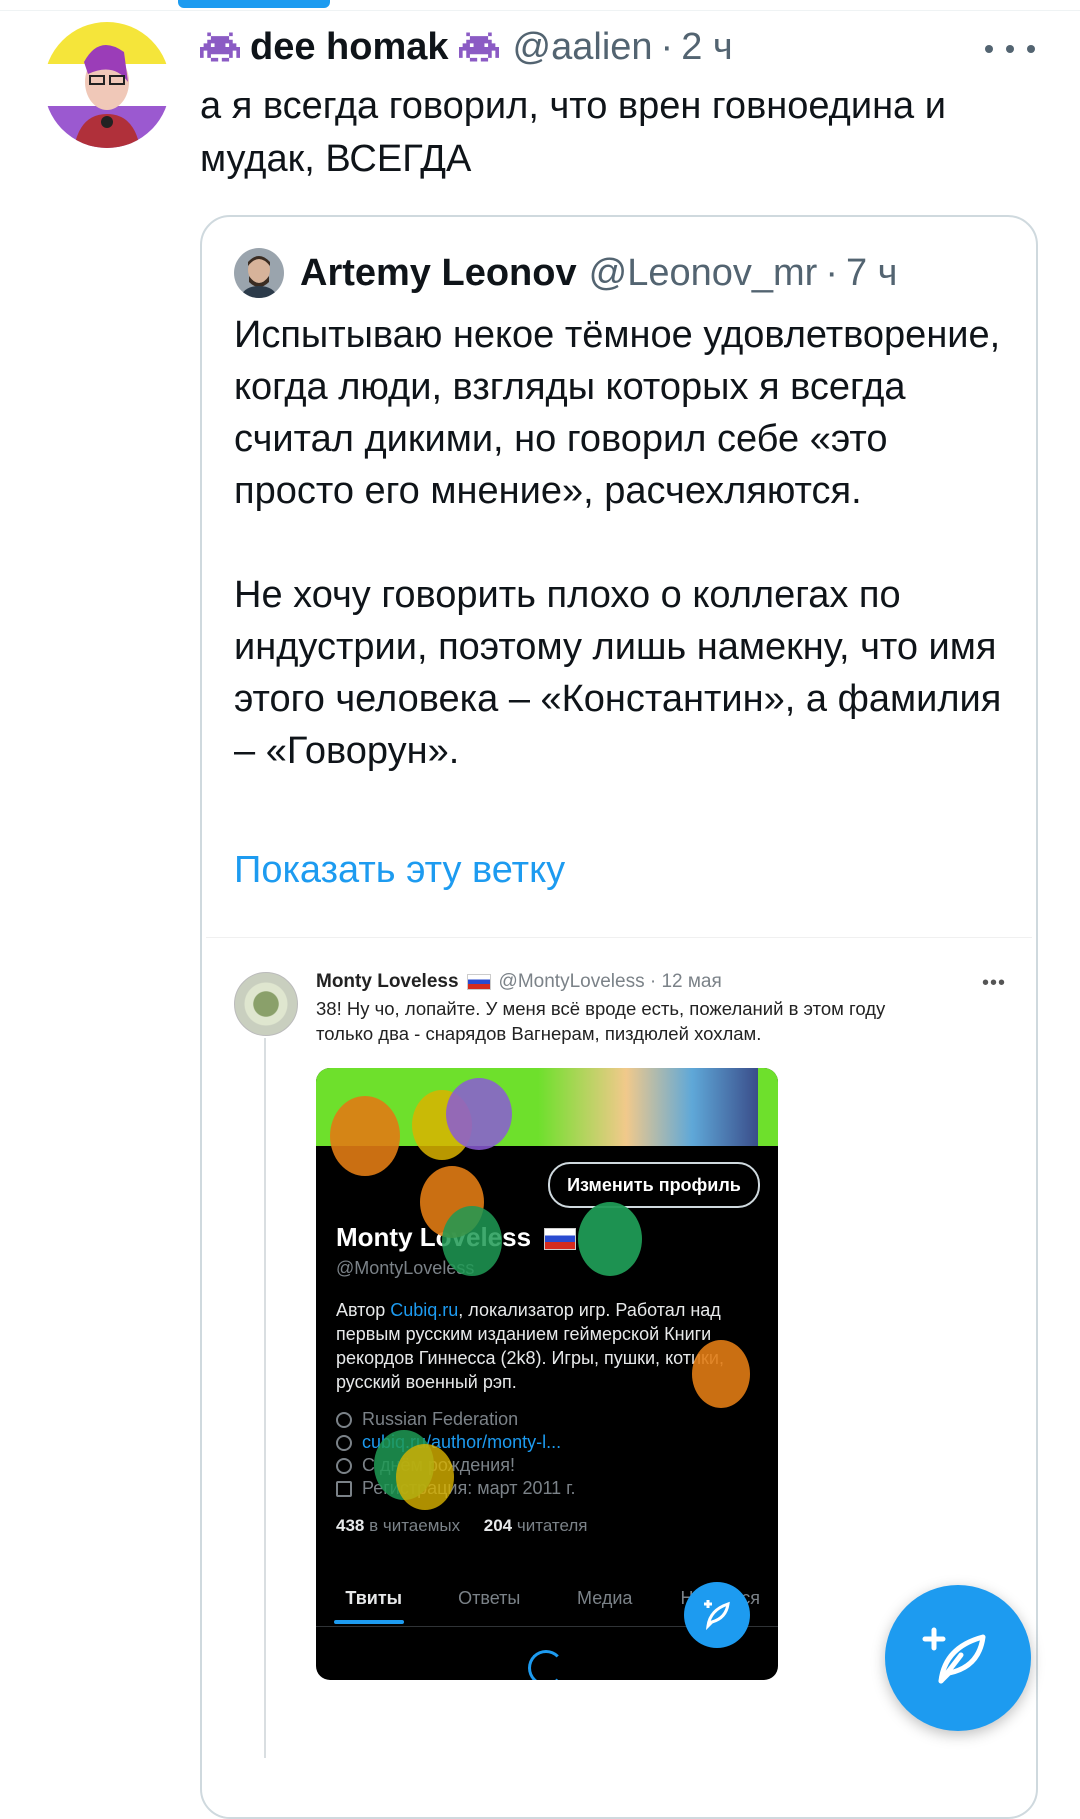 The width and height of the screenshot is (1080, 1819). I want to click on divider, so click(540, 10).